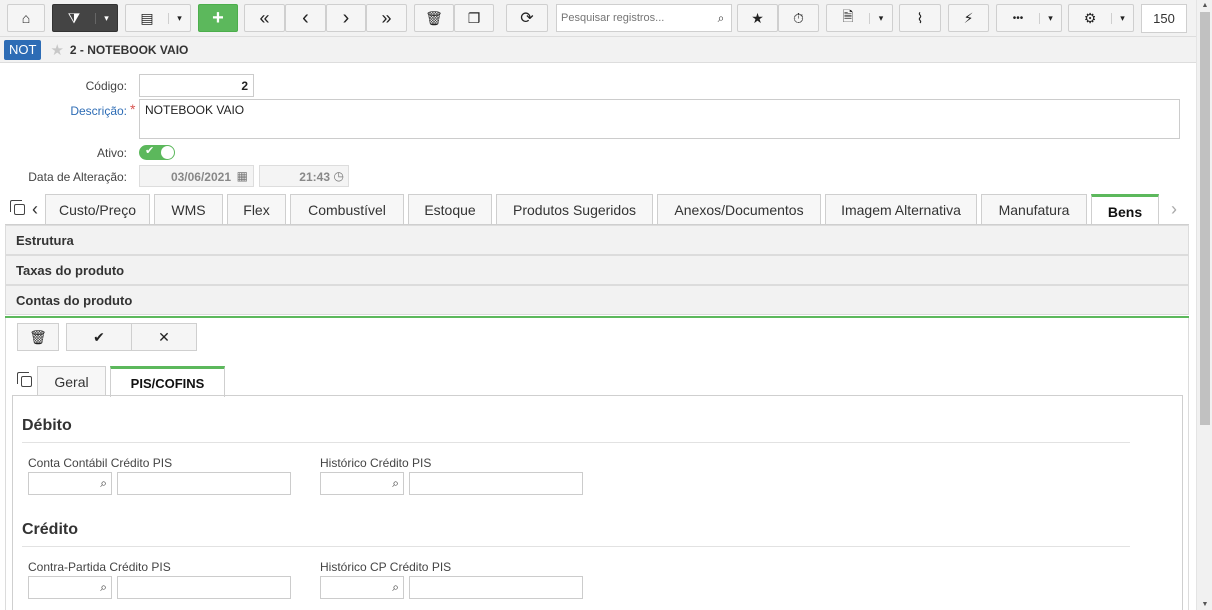 The image size is (1212, 610). I want to click on conta-contabil-credito-pis-description, so click(204, 483).